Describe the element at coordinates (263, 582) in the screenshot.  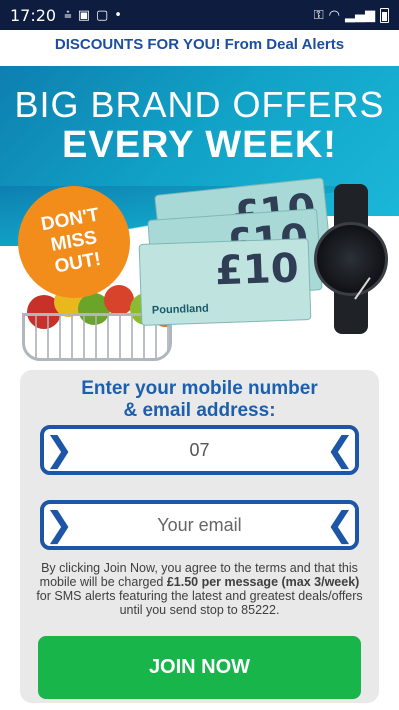
I see `terms-price: £1.50 per message (max 3/week)` at that location.